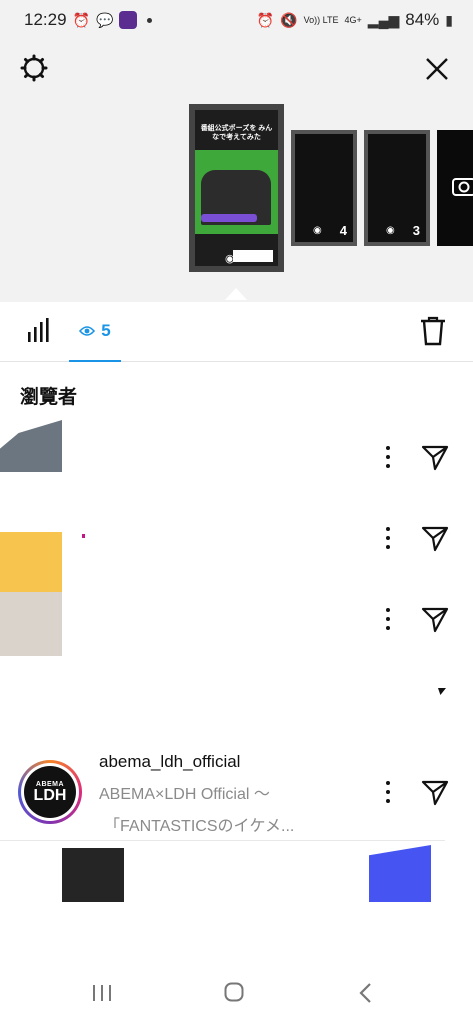 The height and width of the screenshot is (1024, 473). What do you see at coordinates (49, 397) in the screenshot?
I see `viewers-section-title: 瀏覽者` at bounding box center [49, 397].